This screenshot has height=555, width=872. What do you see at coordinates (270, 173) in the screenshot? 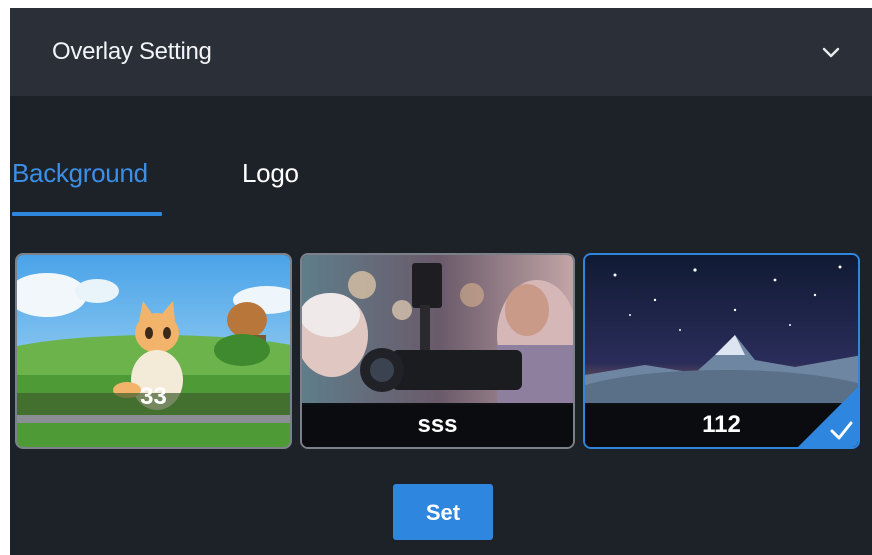
I see `tab-logo: Logo` at bounding box center [270, 173].